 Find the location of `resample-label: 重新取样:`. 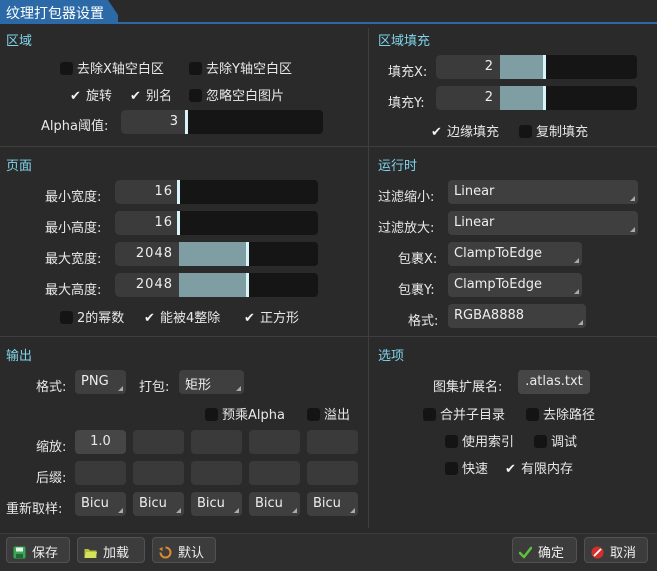

resample-label: 重新取样: is located at coordinates (34, 509).